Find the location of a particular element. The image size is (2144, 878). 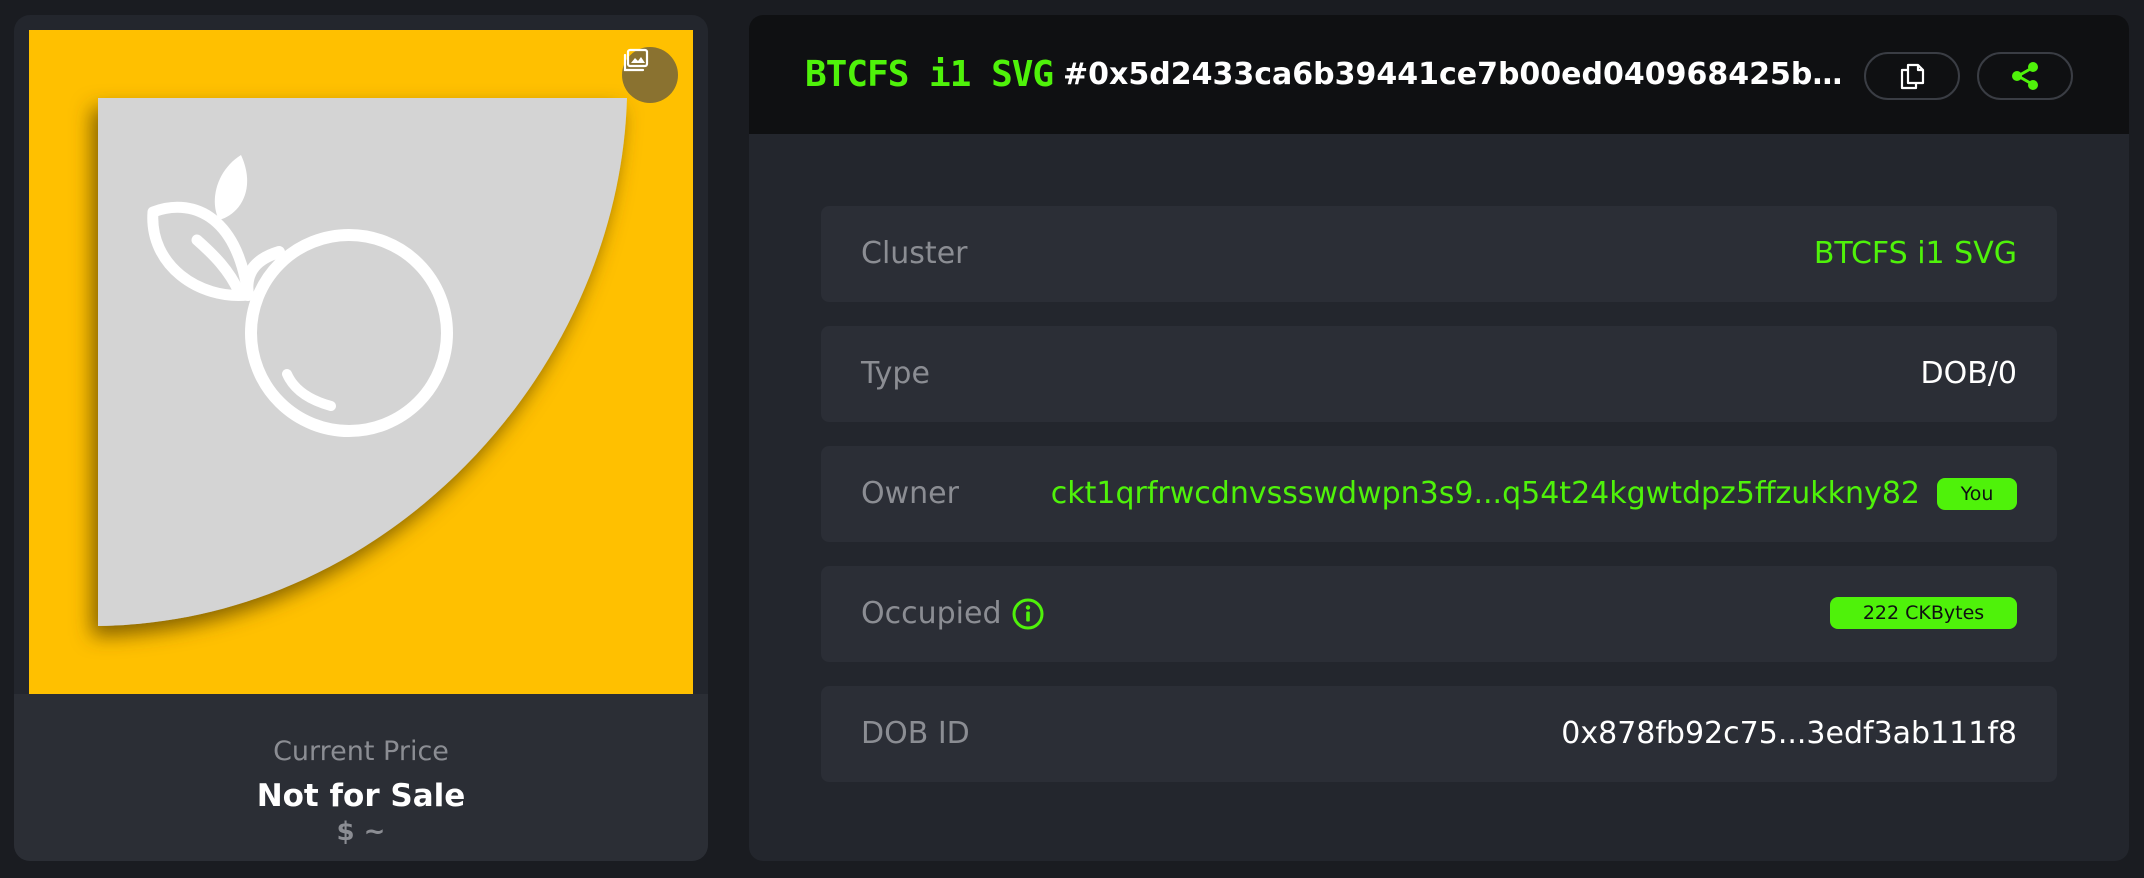

occupied-row: Occupied 222 CKBytes is located at coordinates (1439, 614).